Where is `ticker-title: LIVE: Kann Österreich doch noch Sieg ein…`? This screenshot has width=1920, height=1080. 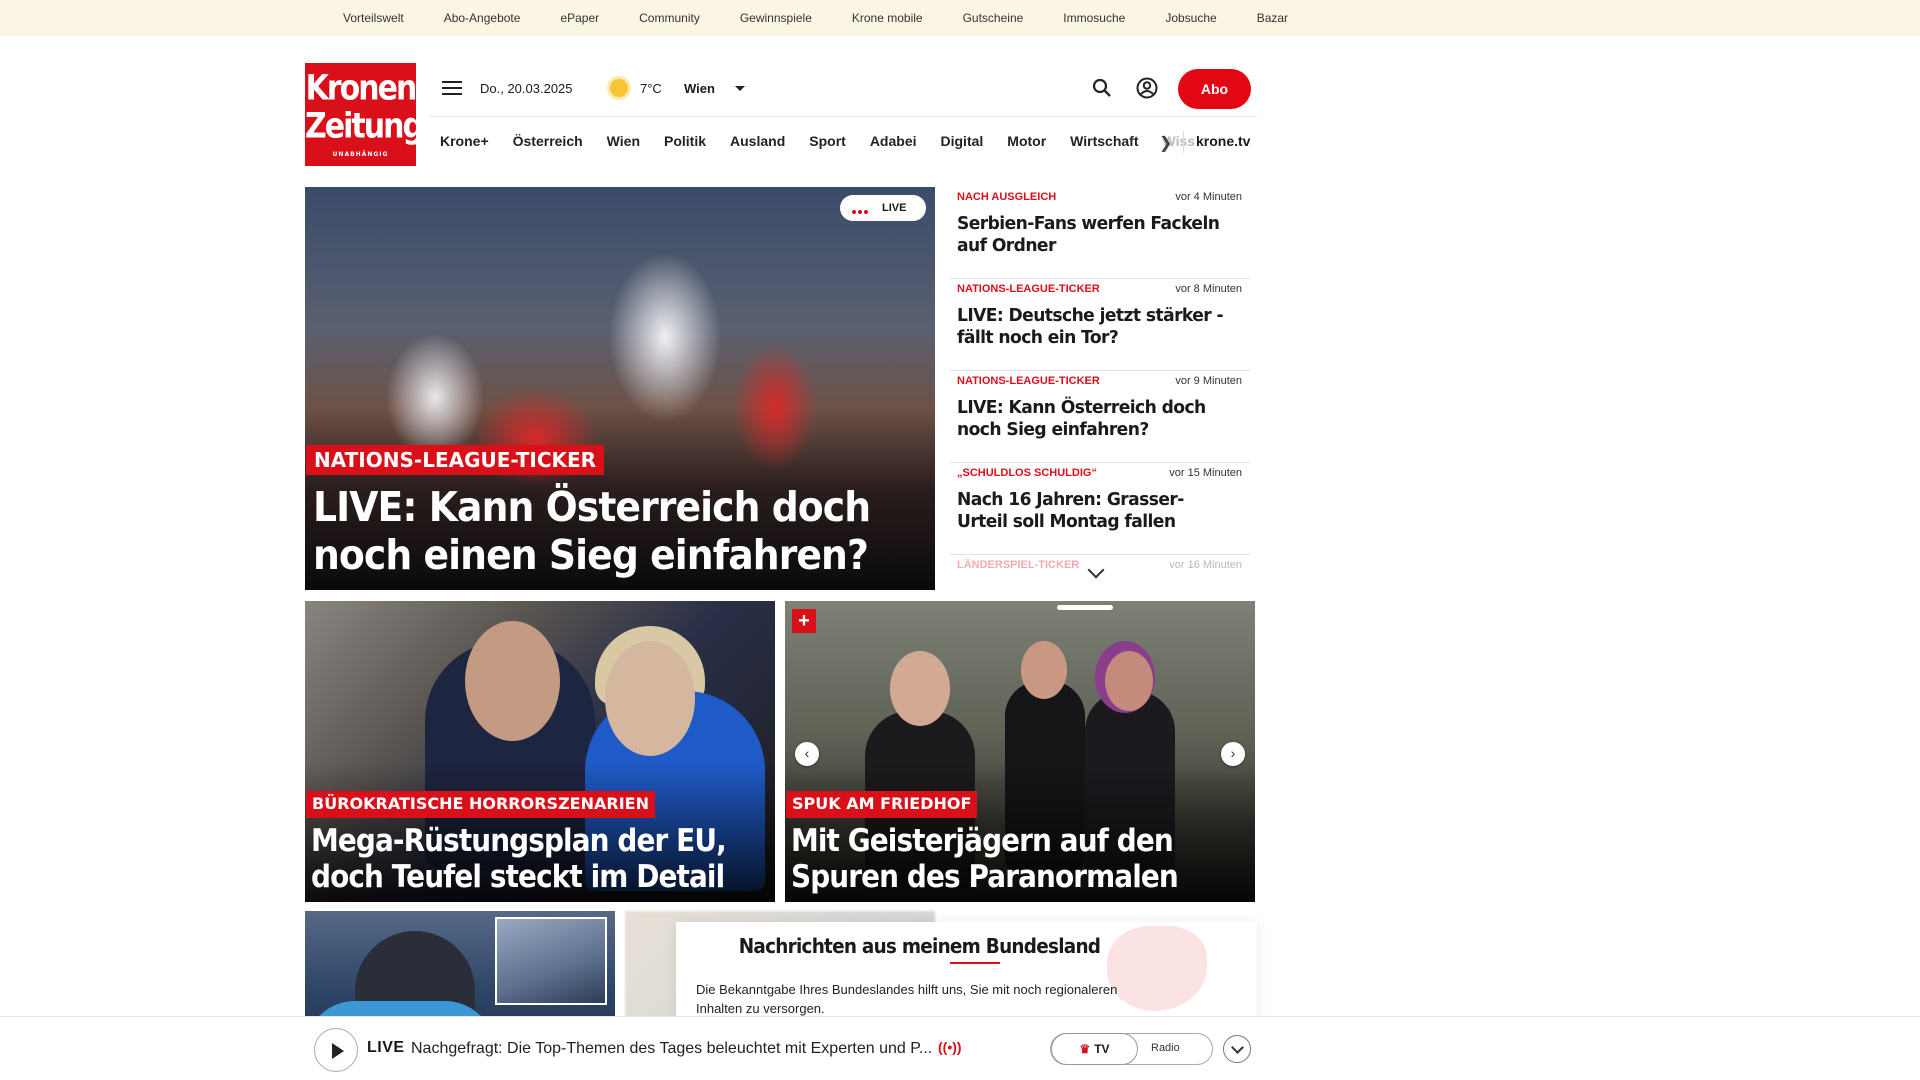 ticker-title: LIVE: Kann Österreich doch noch Sieg ein… is located at coordinates (1095, 419).